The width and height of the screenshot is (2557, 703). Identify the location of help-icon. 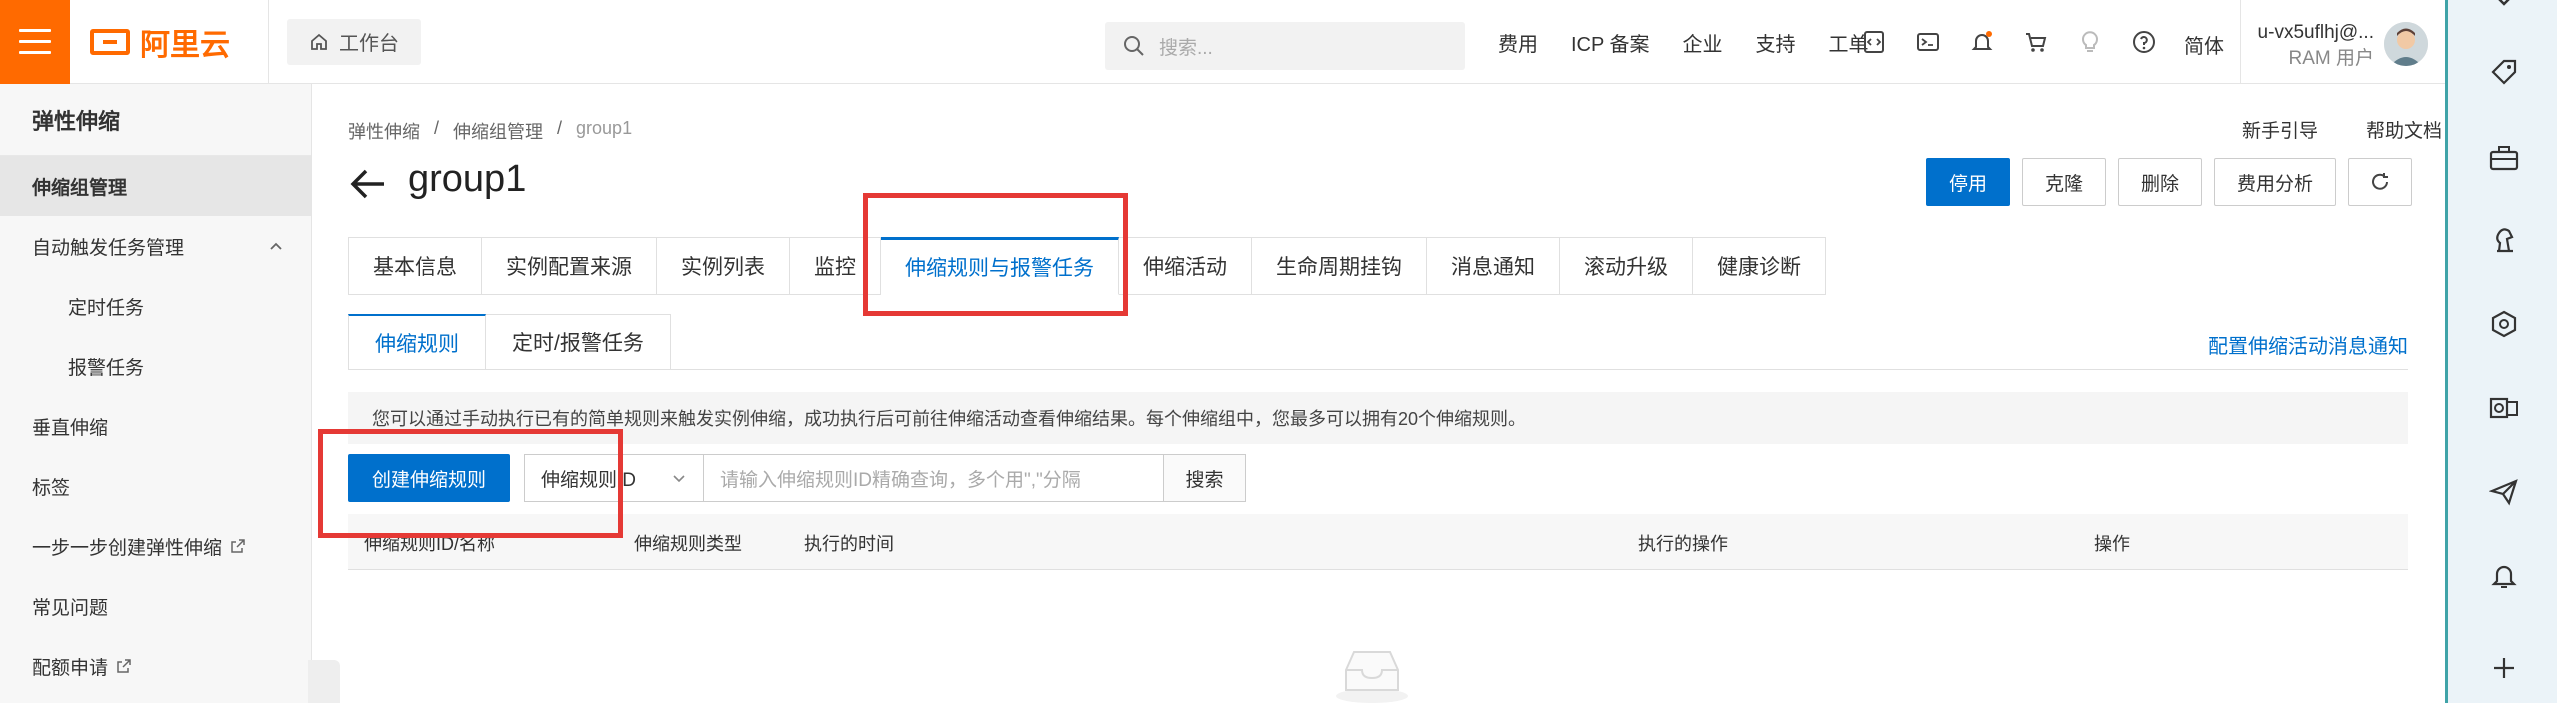
(2144, 42).